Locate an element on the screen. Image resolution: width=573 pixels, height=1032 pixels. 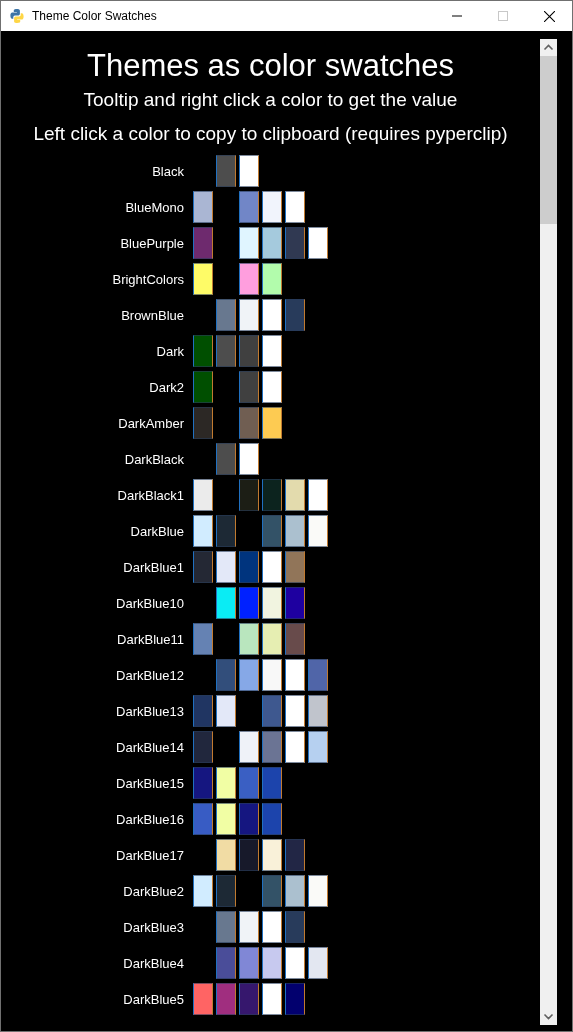
scrollbar is located at coordinates (548, 532).